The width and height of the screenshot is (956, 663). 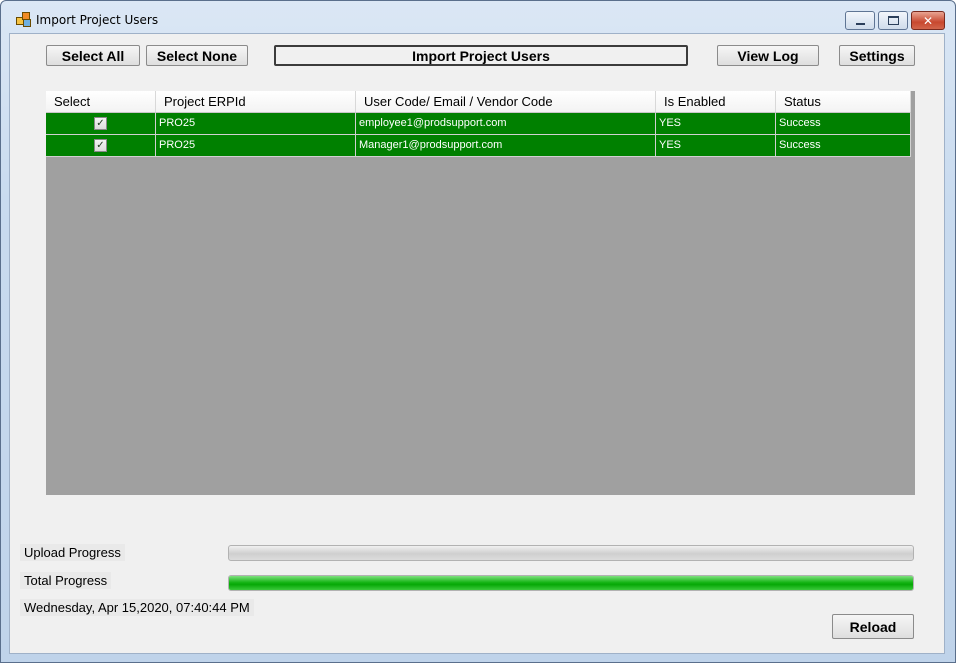 I want to click on close-icon: ✕, so click(x=928, y=20).